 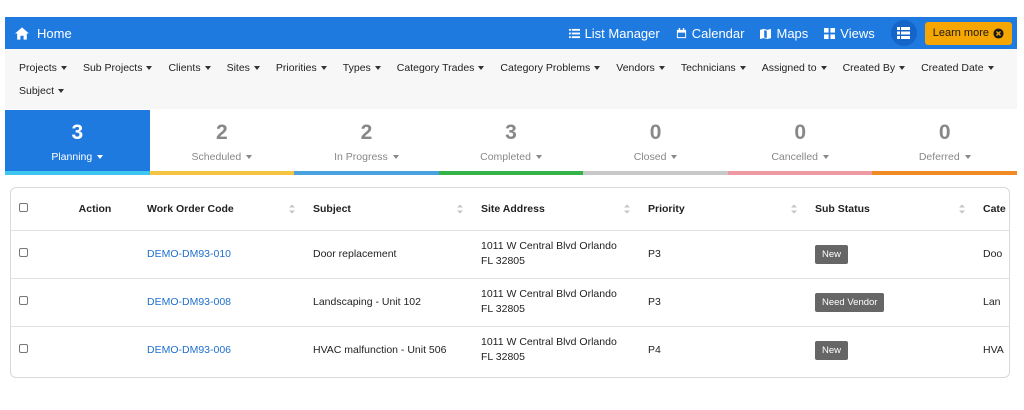 I want to click on status-label: In Progress, so click(x=366, y=157).